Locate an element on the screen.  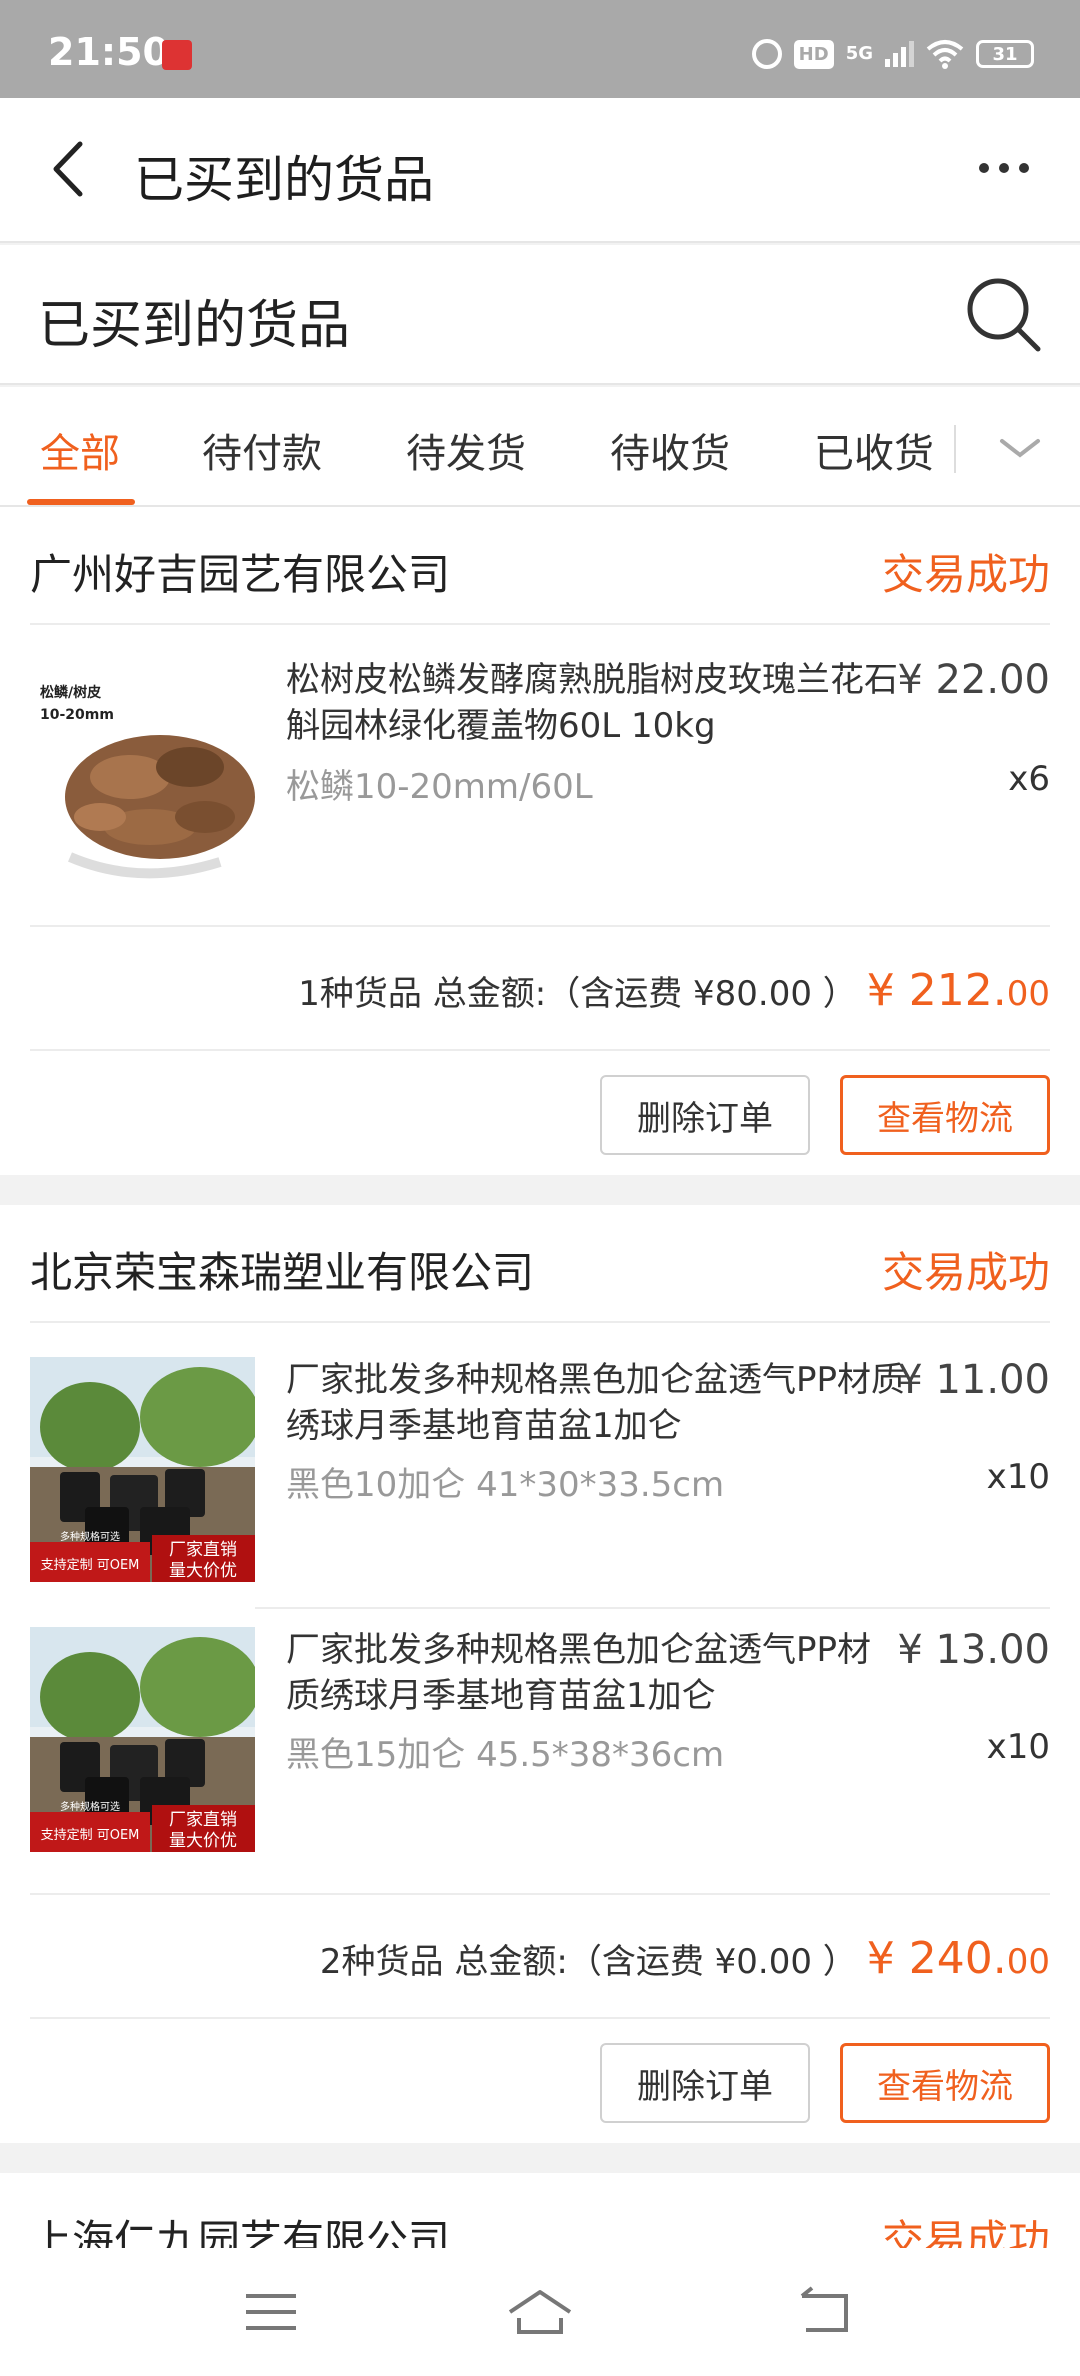
product-spec: 黑色15加仑 45.5*38*36cm is located at coordinates (505, 1755).